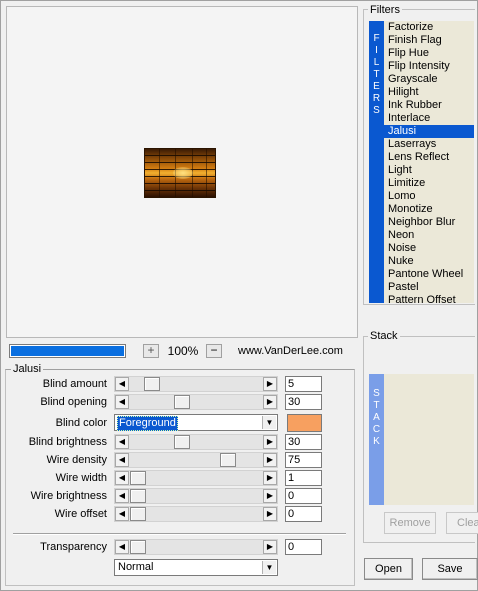  I want to click on filter-item: Lens Reflect, so click(429, 157).